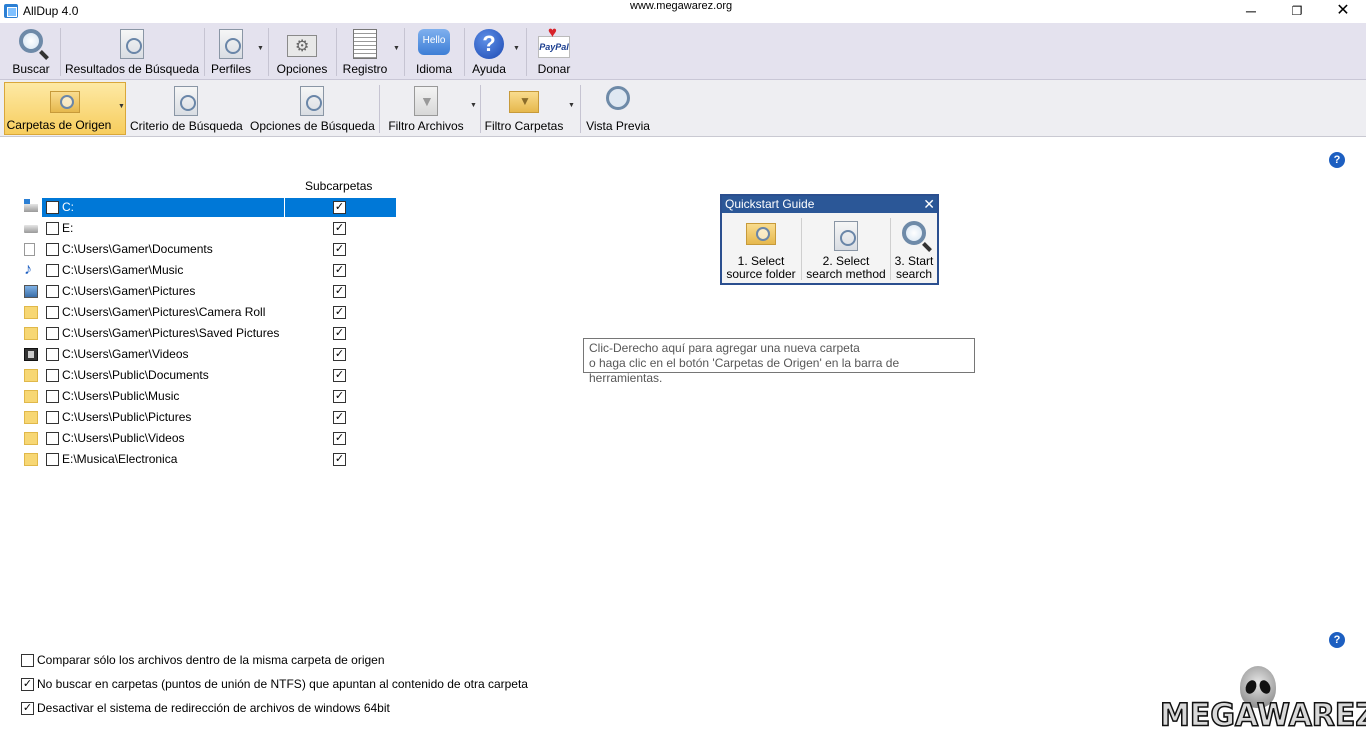 The image size is (1366, 738). I want to click on documents-icon, so click(29, 249).